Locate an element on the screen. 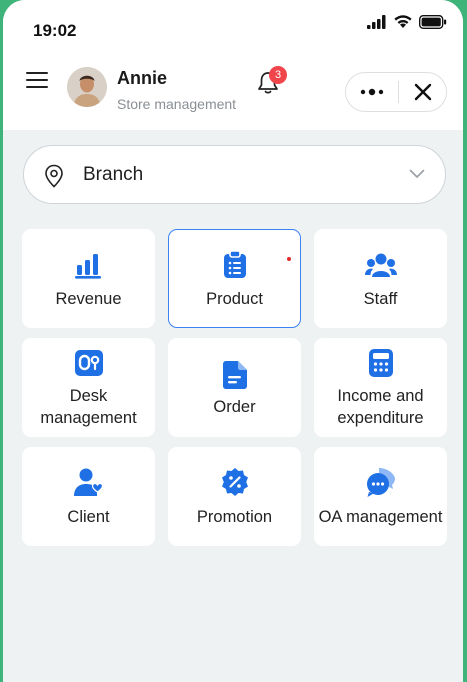 Image resolution: width=467 pixels, height=682 pixels. tile-product: Product is located at coordinates (234, 278).